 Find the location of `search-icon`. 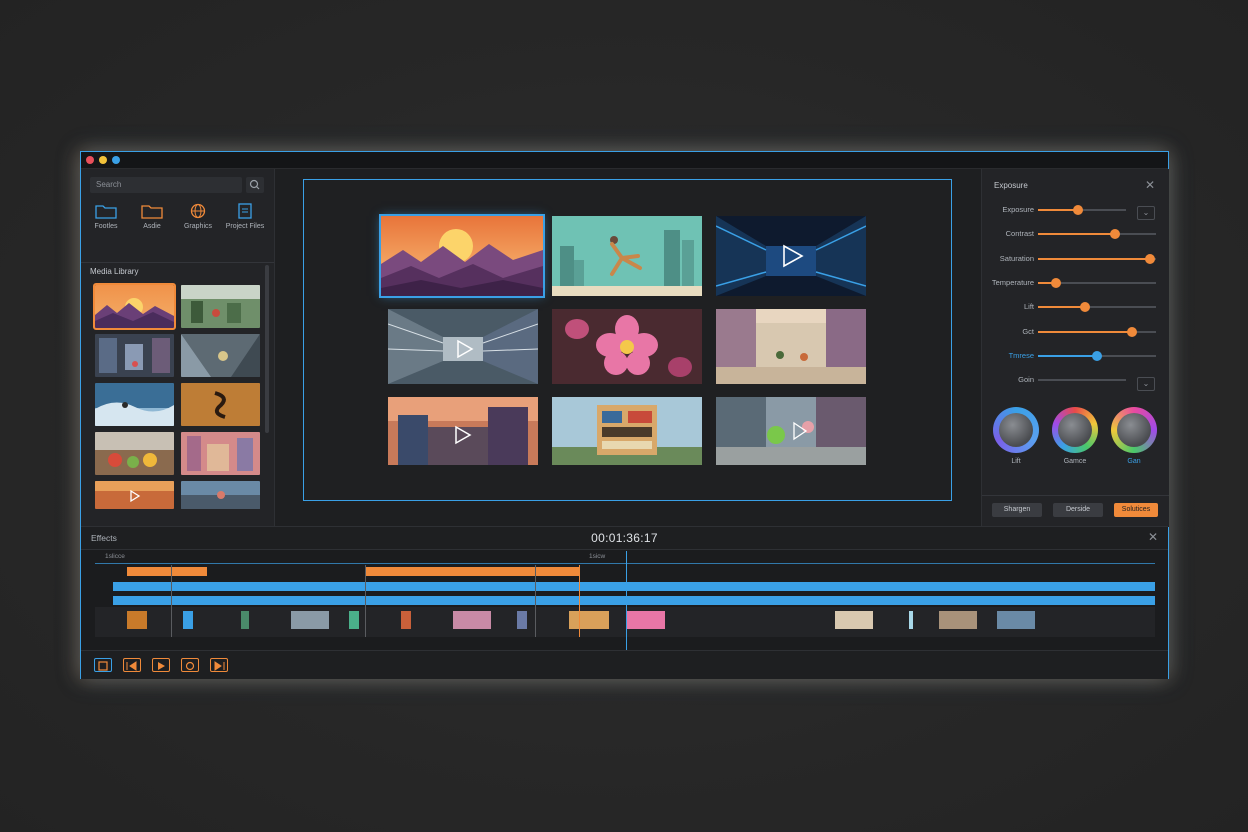

search-icon is located at coordinates (254, 184).